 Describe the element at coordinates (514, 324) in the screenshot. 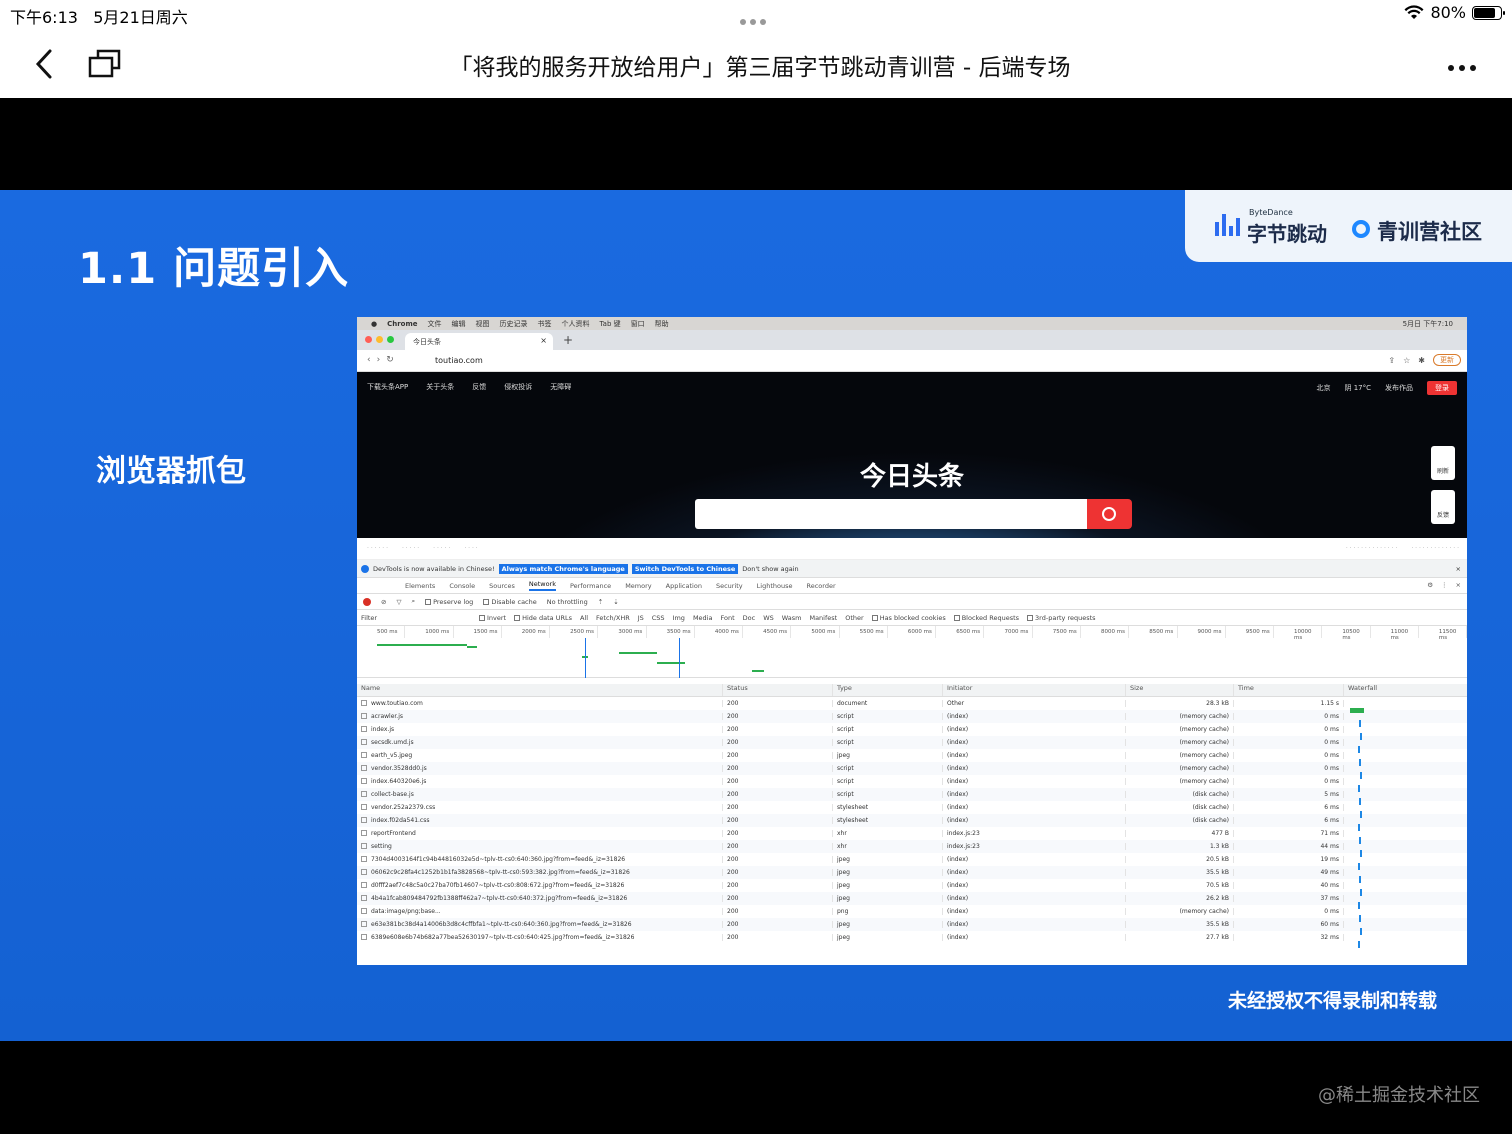

I see `mac-menu-item: 历史记录` at that location.